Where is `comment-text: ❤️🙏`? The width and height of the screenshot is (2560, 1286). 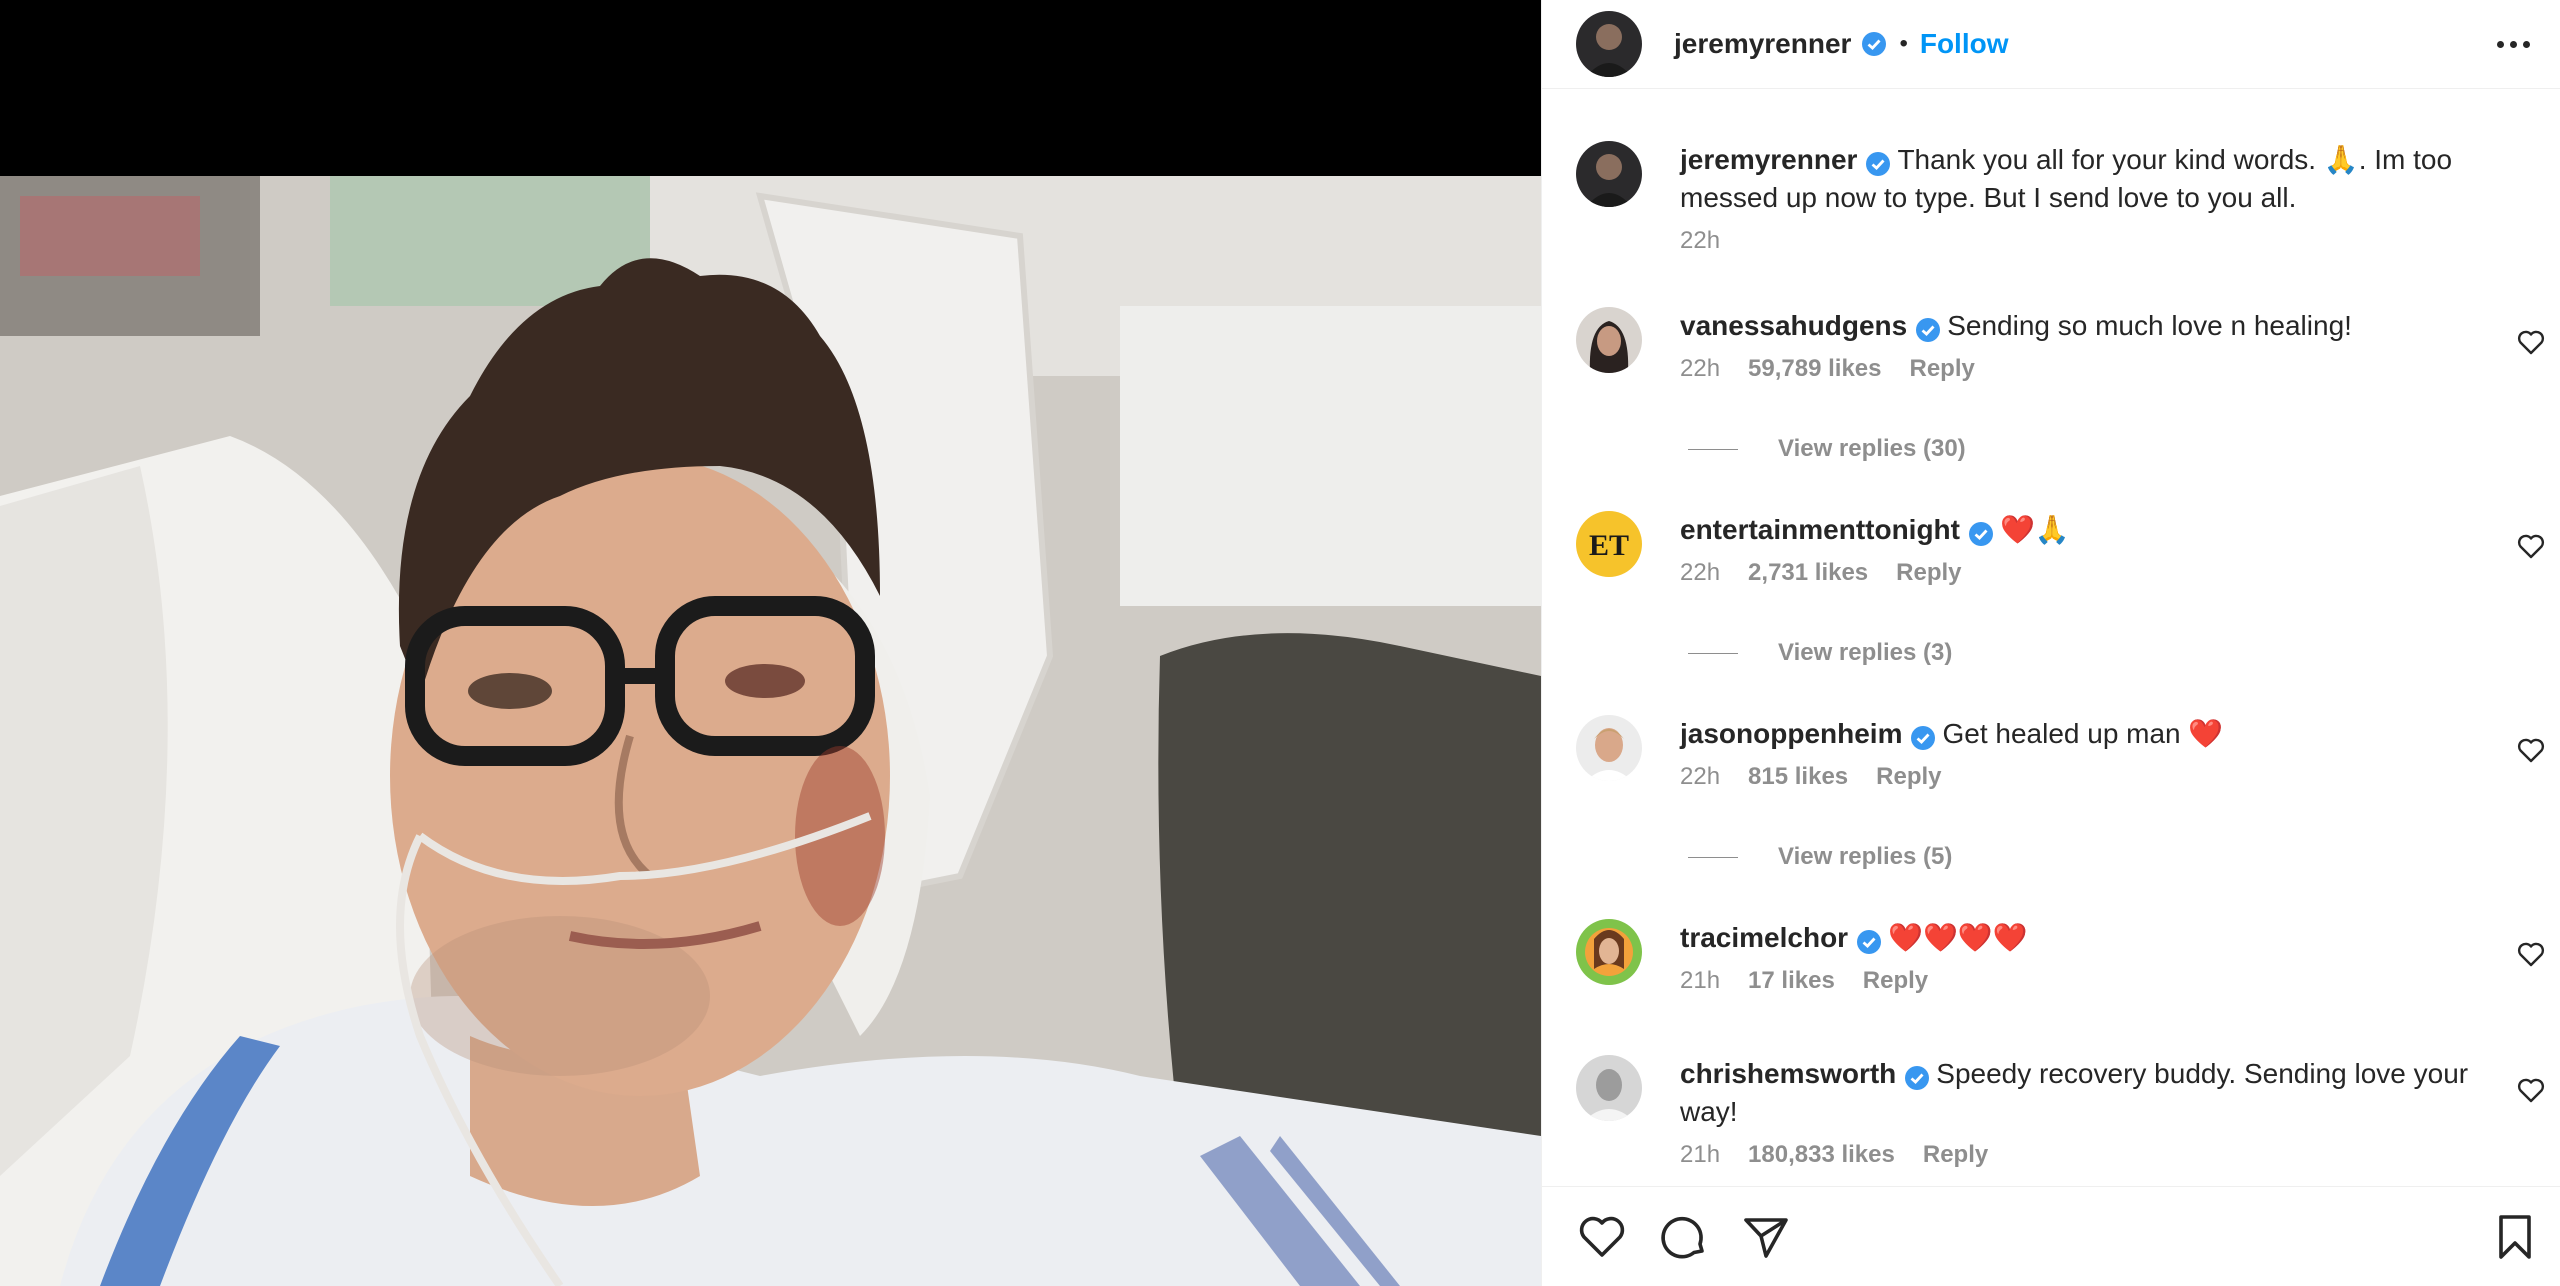 comment-text: ❤️🙏 is located at coordinates (2035, 529).